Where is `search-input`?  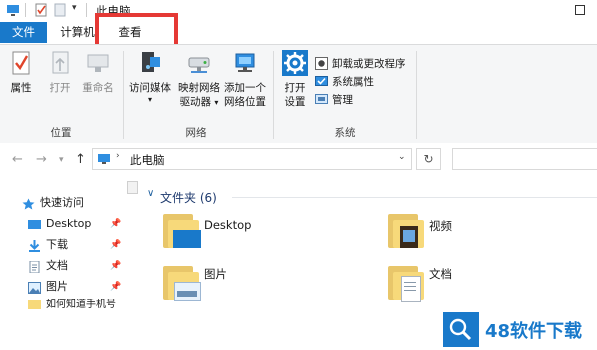
search-input is located at coordinates (524, 159).